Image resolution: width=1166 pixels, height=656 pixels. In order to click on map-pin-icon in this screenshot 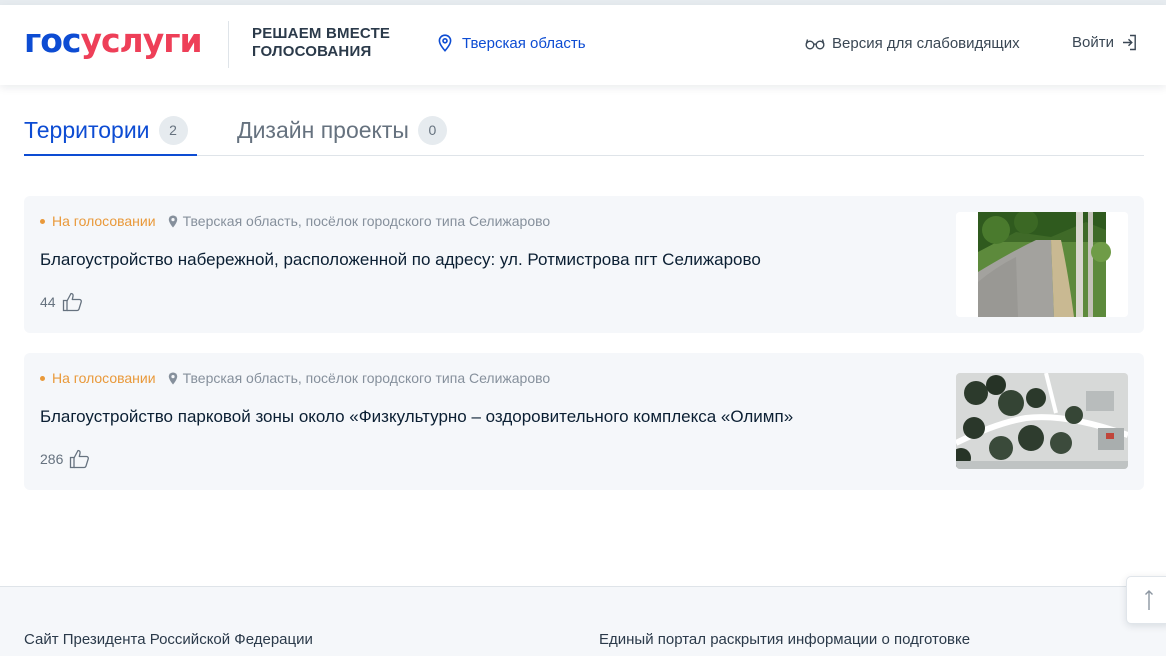, I will do `click(445, 43)`.